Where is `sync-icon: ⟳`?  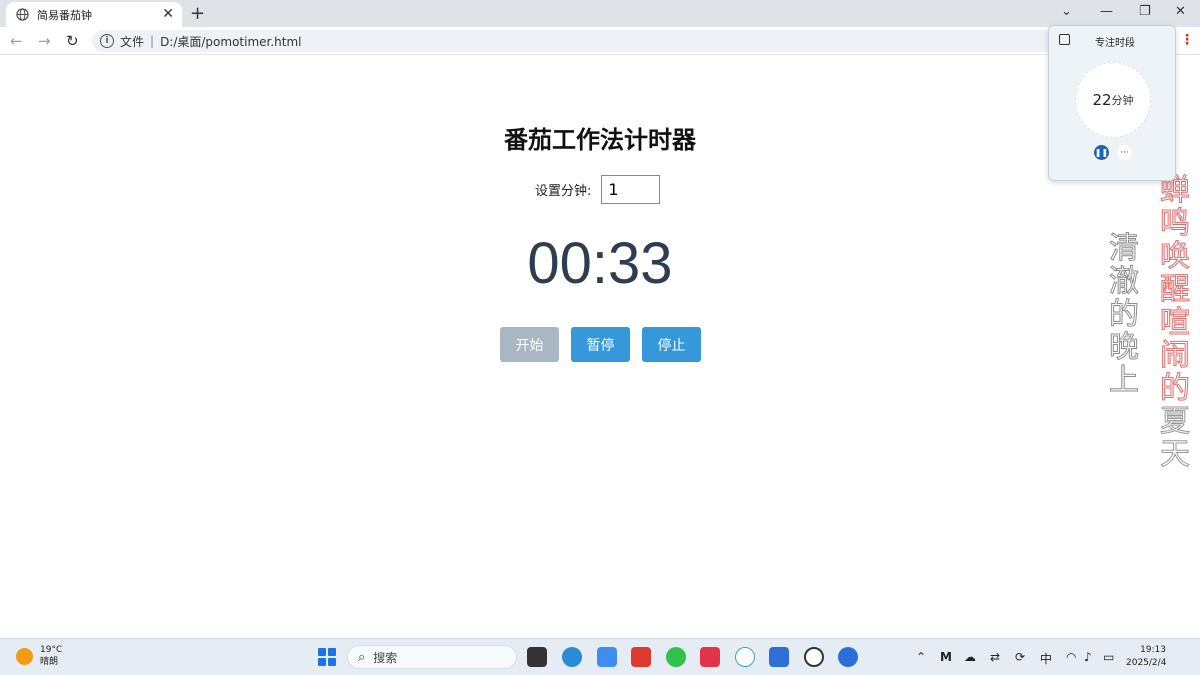 sync-icon: ⟳ is located at coordinates (1020, 657).